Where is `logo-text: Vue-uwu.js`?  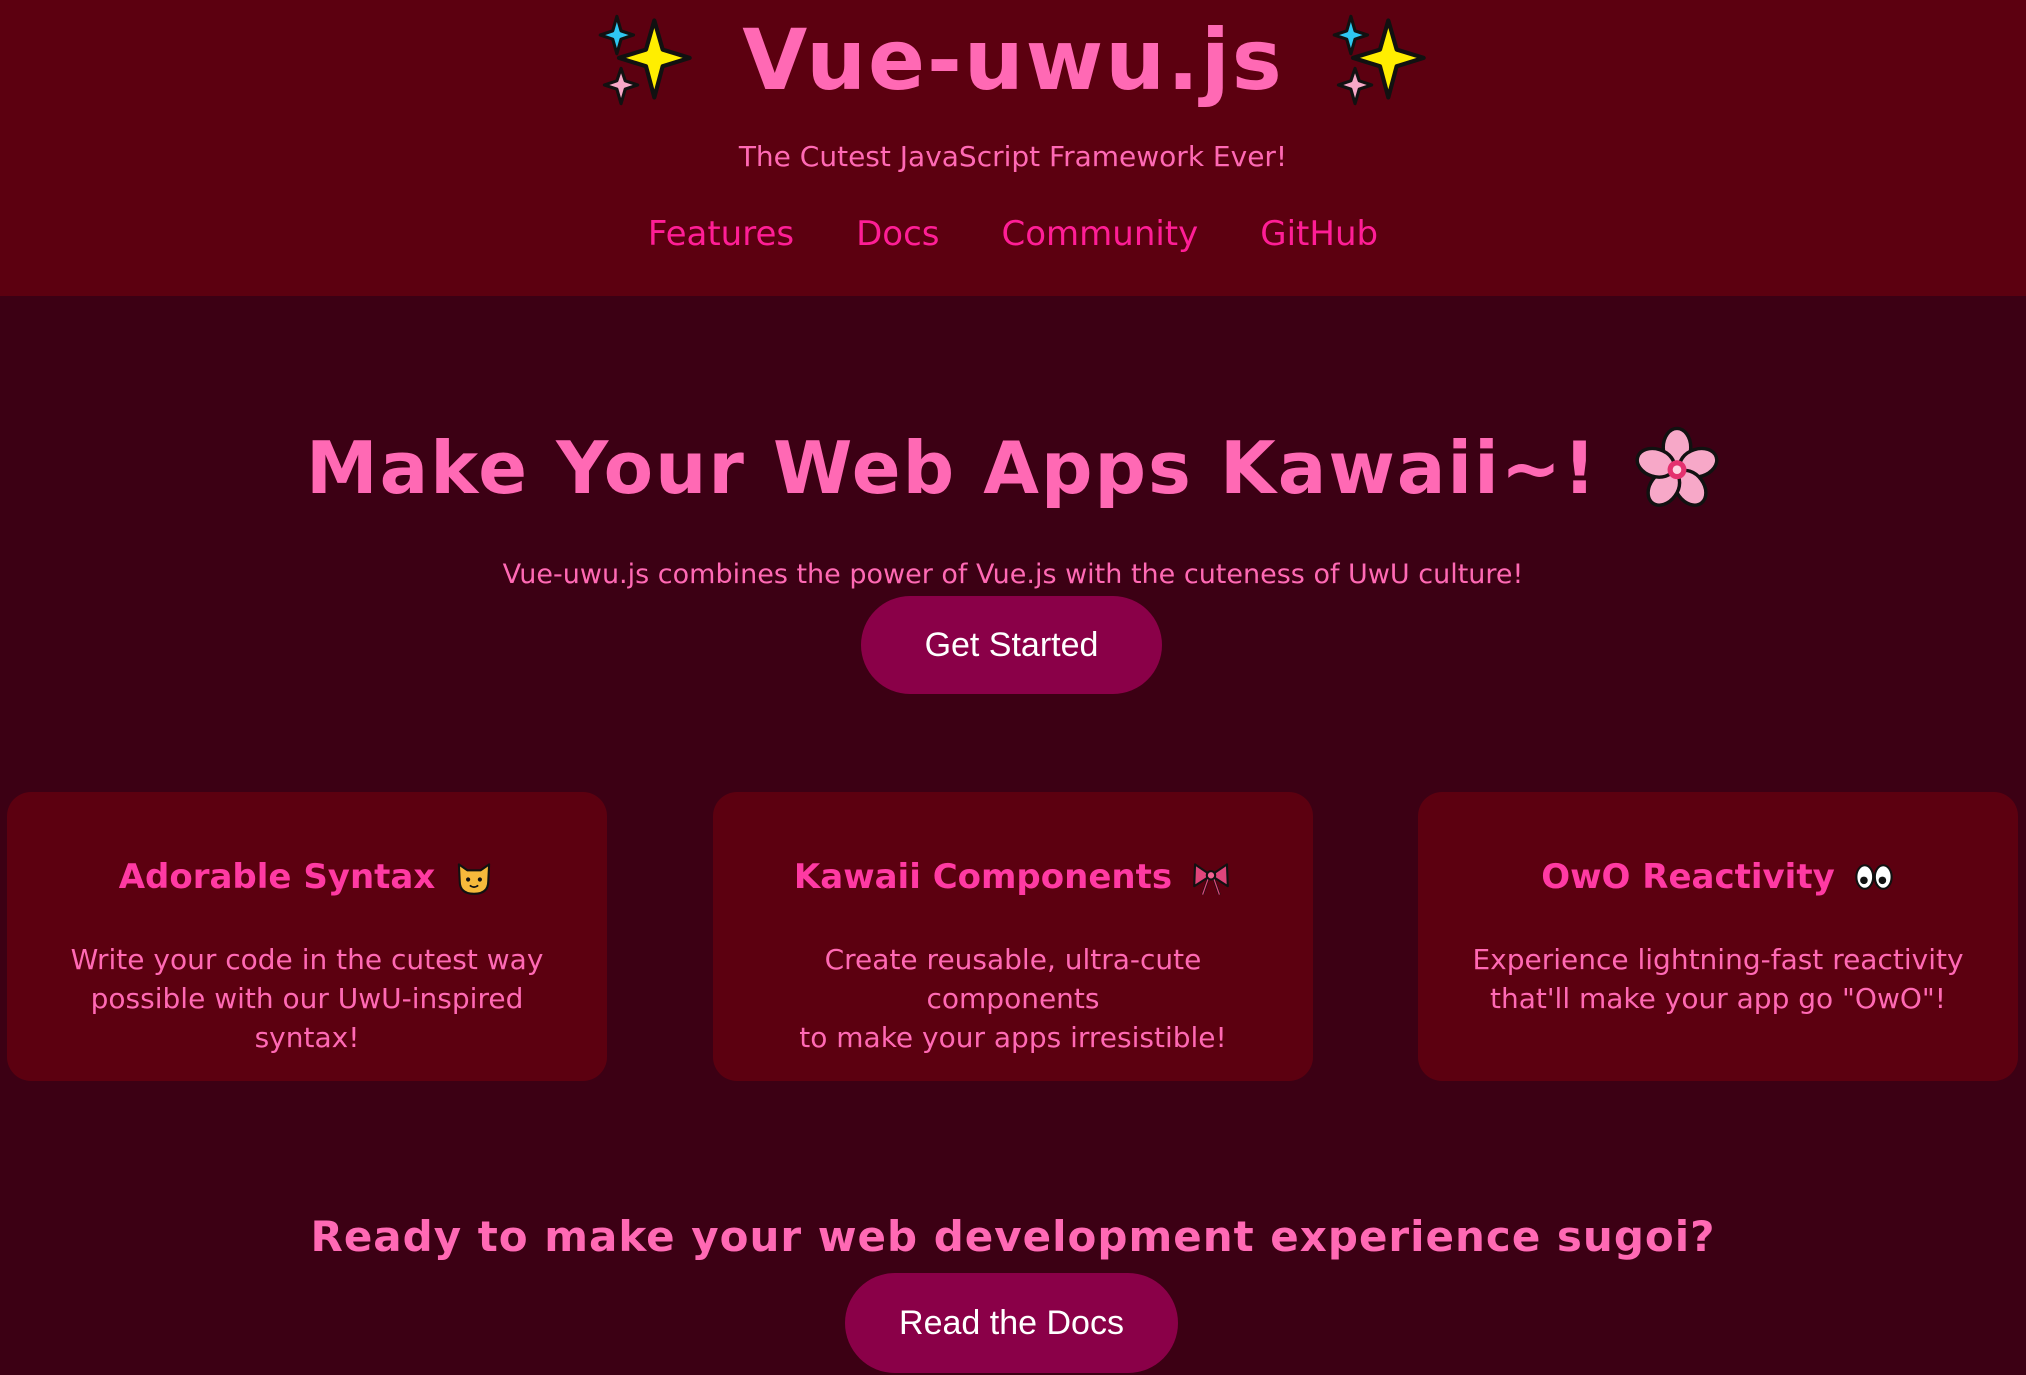
logo-text: Vue-uwu.js is located at coordinates (1013, 60).